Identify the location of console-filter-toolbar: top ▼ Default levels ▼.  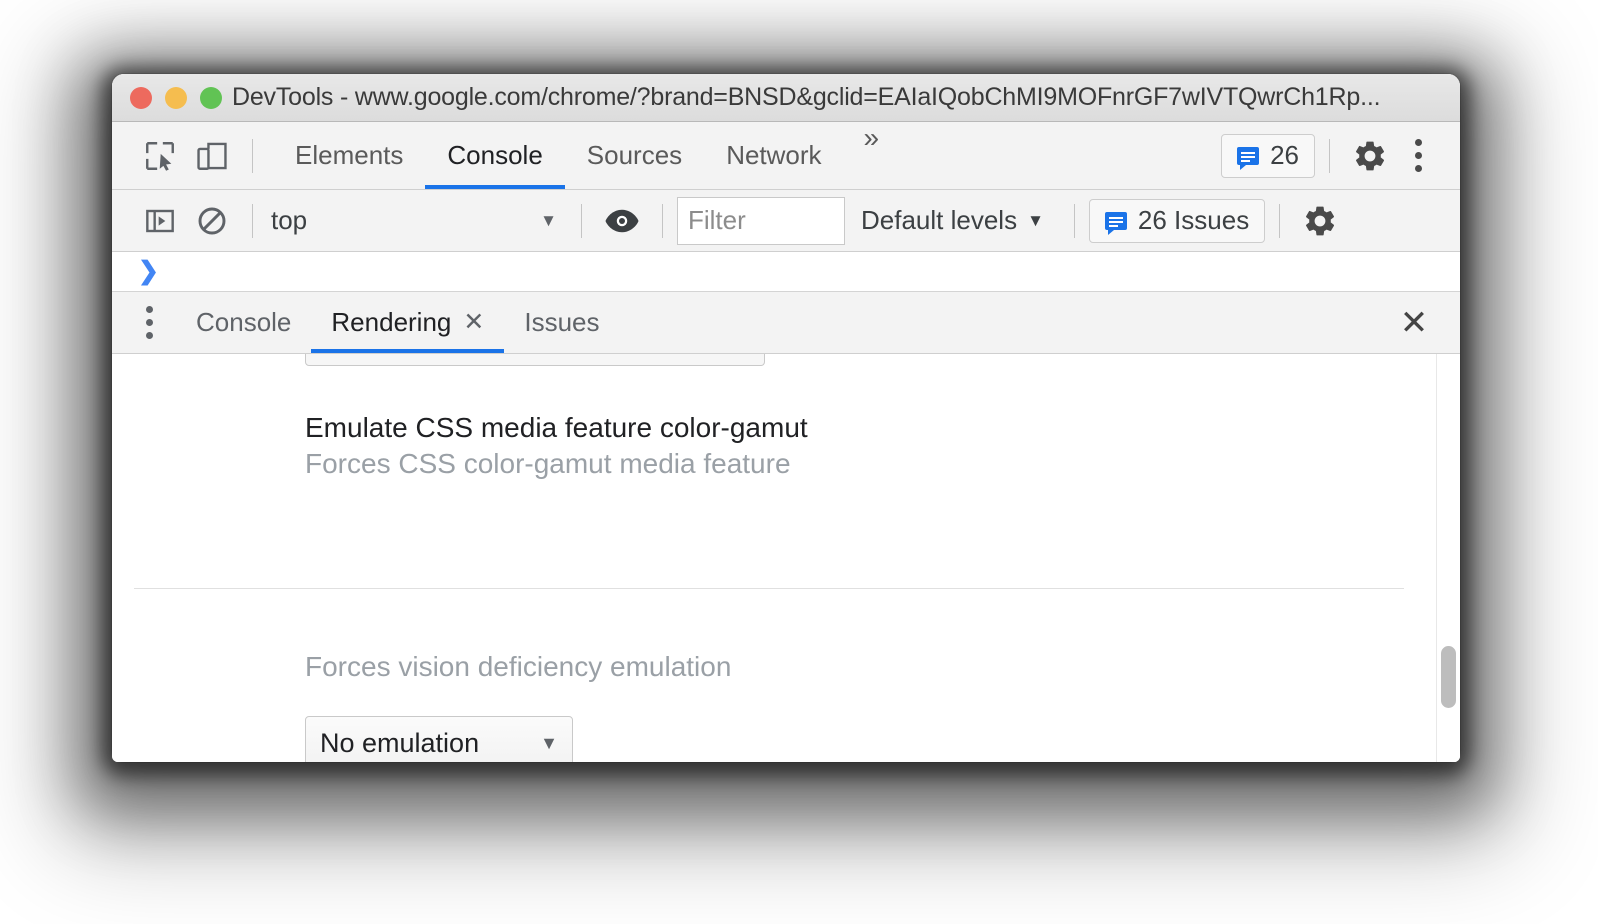
(786, 221).